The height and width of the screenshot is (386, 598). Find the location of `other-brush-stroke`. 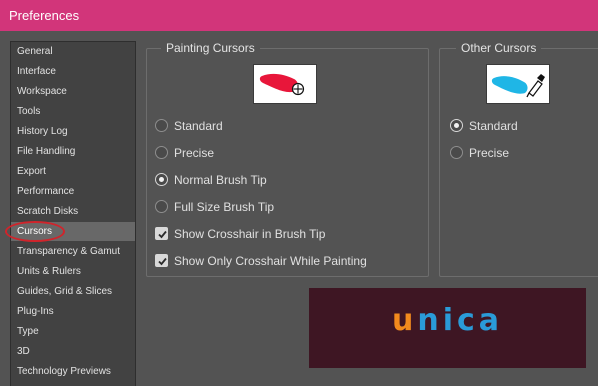

other-brush-stroke is located at coordinates (509, 85).